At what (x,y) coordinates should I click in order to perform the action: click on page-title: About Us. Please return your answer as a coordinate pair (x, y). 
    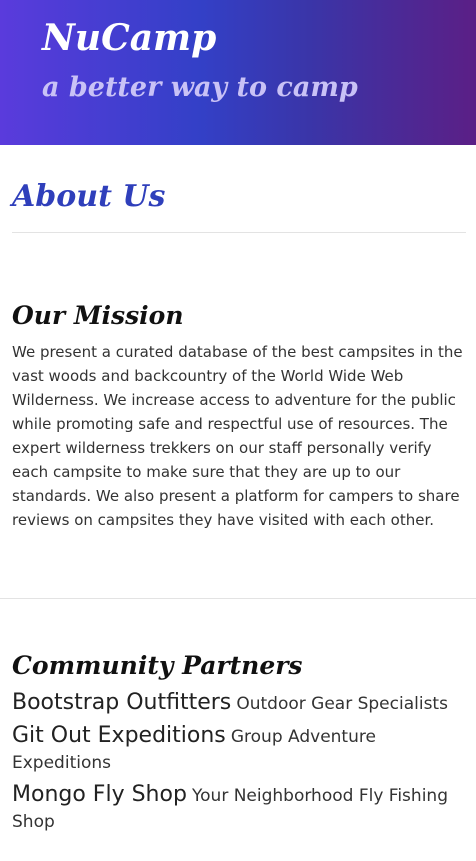
    Looking at the image, I should click on (89, 196).